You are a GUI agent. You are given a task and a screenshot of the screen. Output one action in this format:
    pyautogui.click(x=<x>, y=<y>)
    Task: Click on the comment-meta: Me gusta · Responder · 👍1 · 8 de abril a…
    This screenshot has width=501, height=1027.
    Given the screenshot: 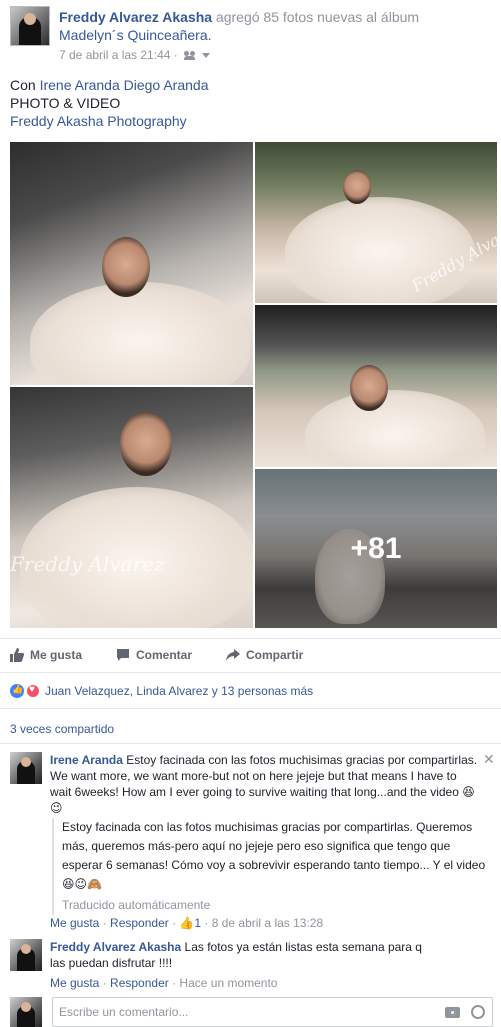 What is the action you would take?
    pyautogui.click(x=187, y=923)
    